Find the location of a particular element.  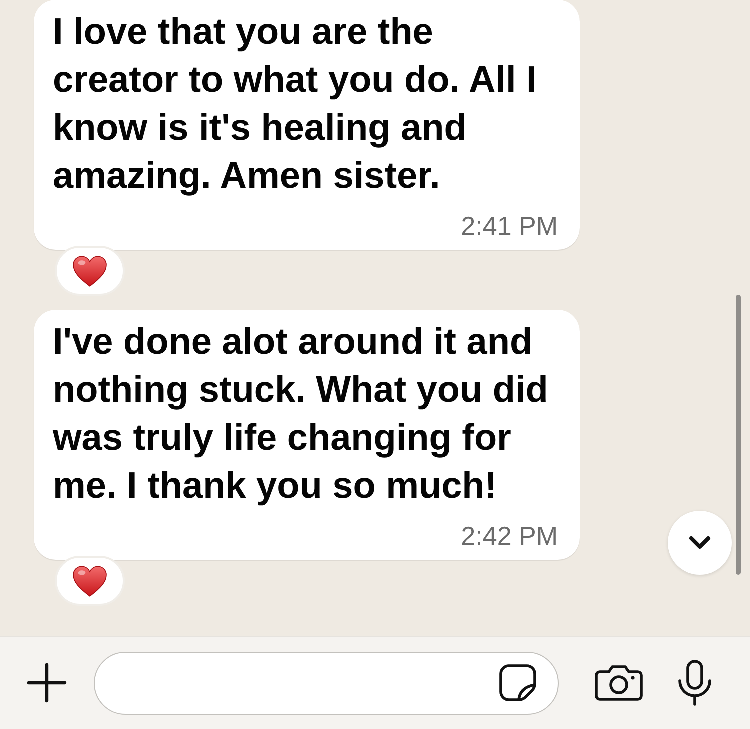

microphone-icon is located at coordinates (695, 683).